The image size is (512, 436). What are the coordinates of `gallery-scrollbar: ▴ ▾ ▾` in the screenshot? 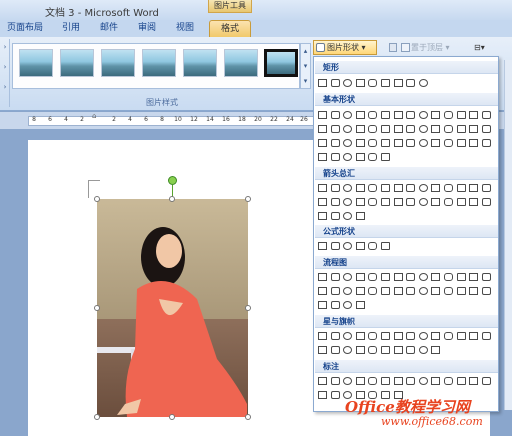 It's located at (305, 66).